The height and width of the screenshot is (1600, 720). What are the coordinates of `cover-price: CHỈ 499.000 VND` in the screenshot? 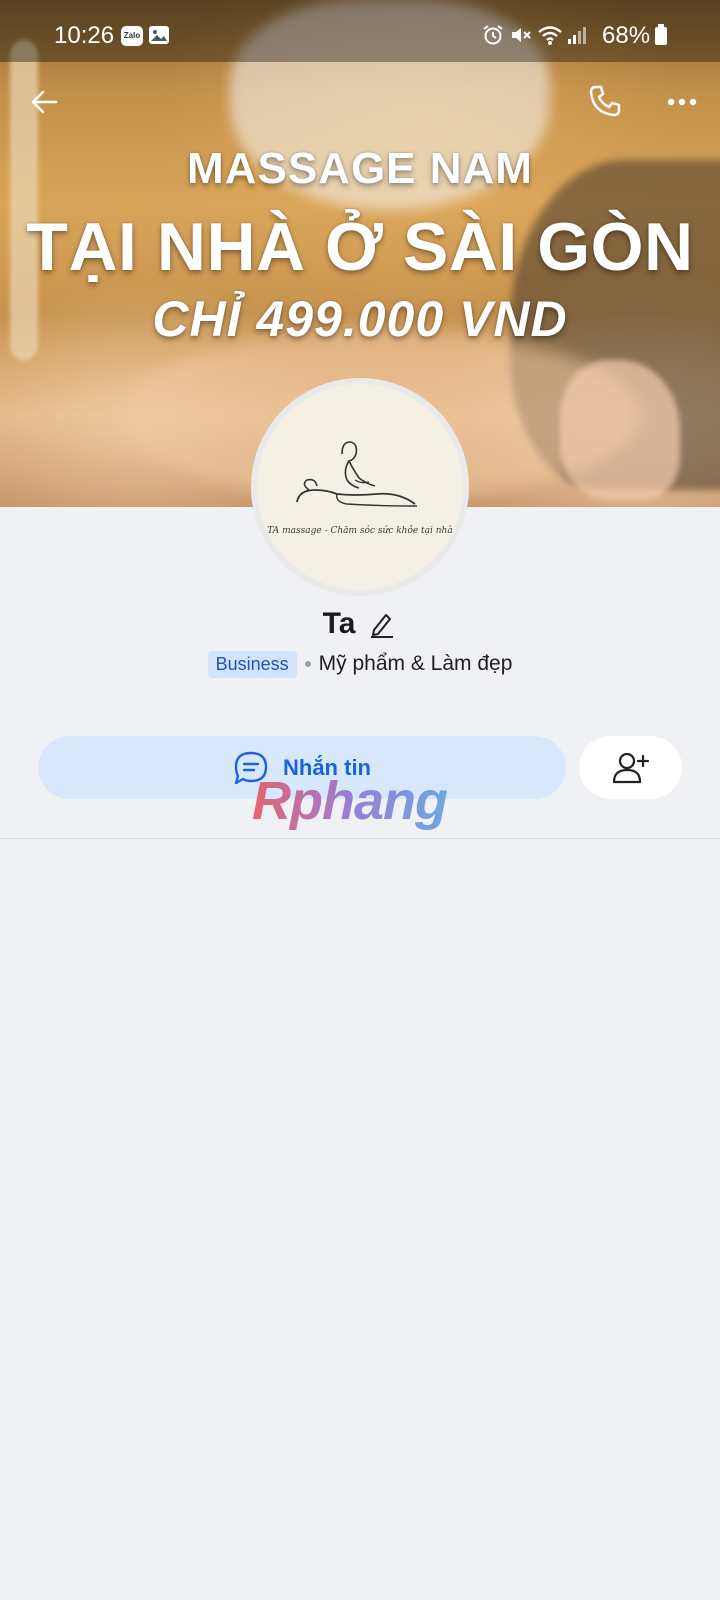 It's located at (360, 319).